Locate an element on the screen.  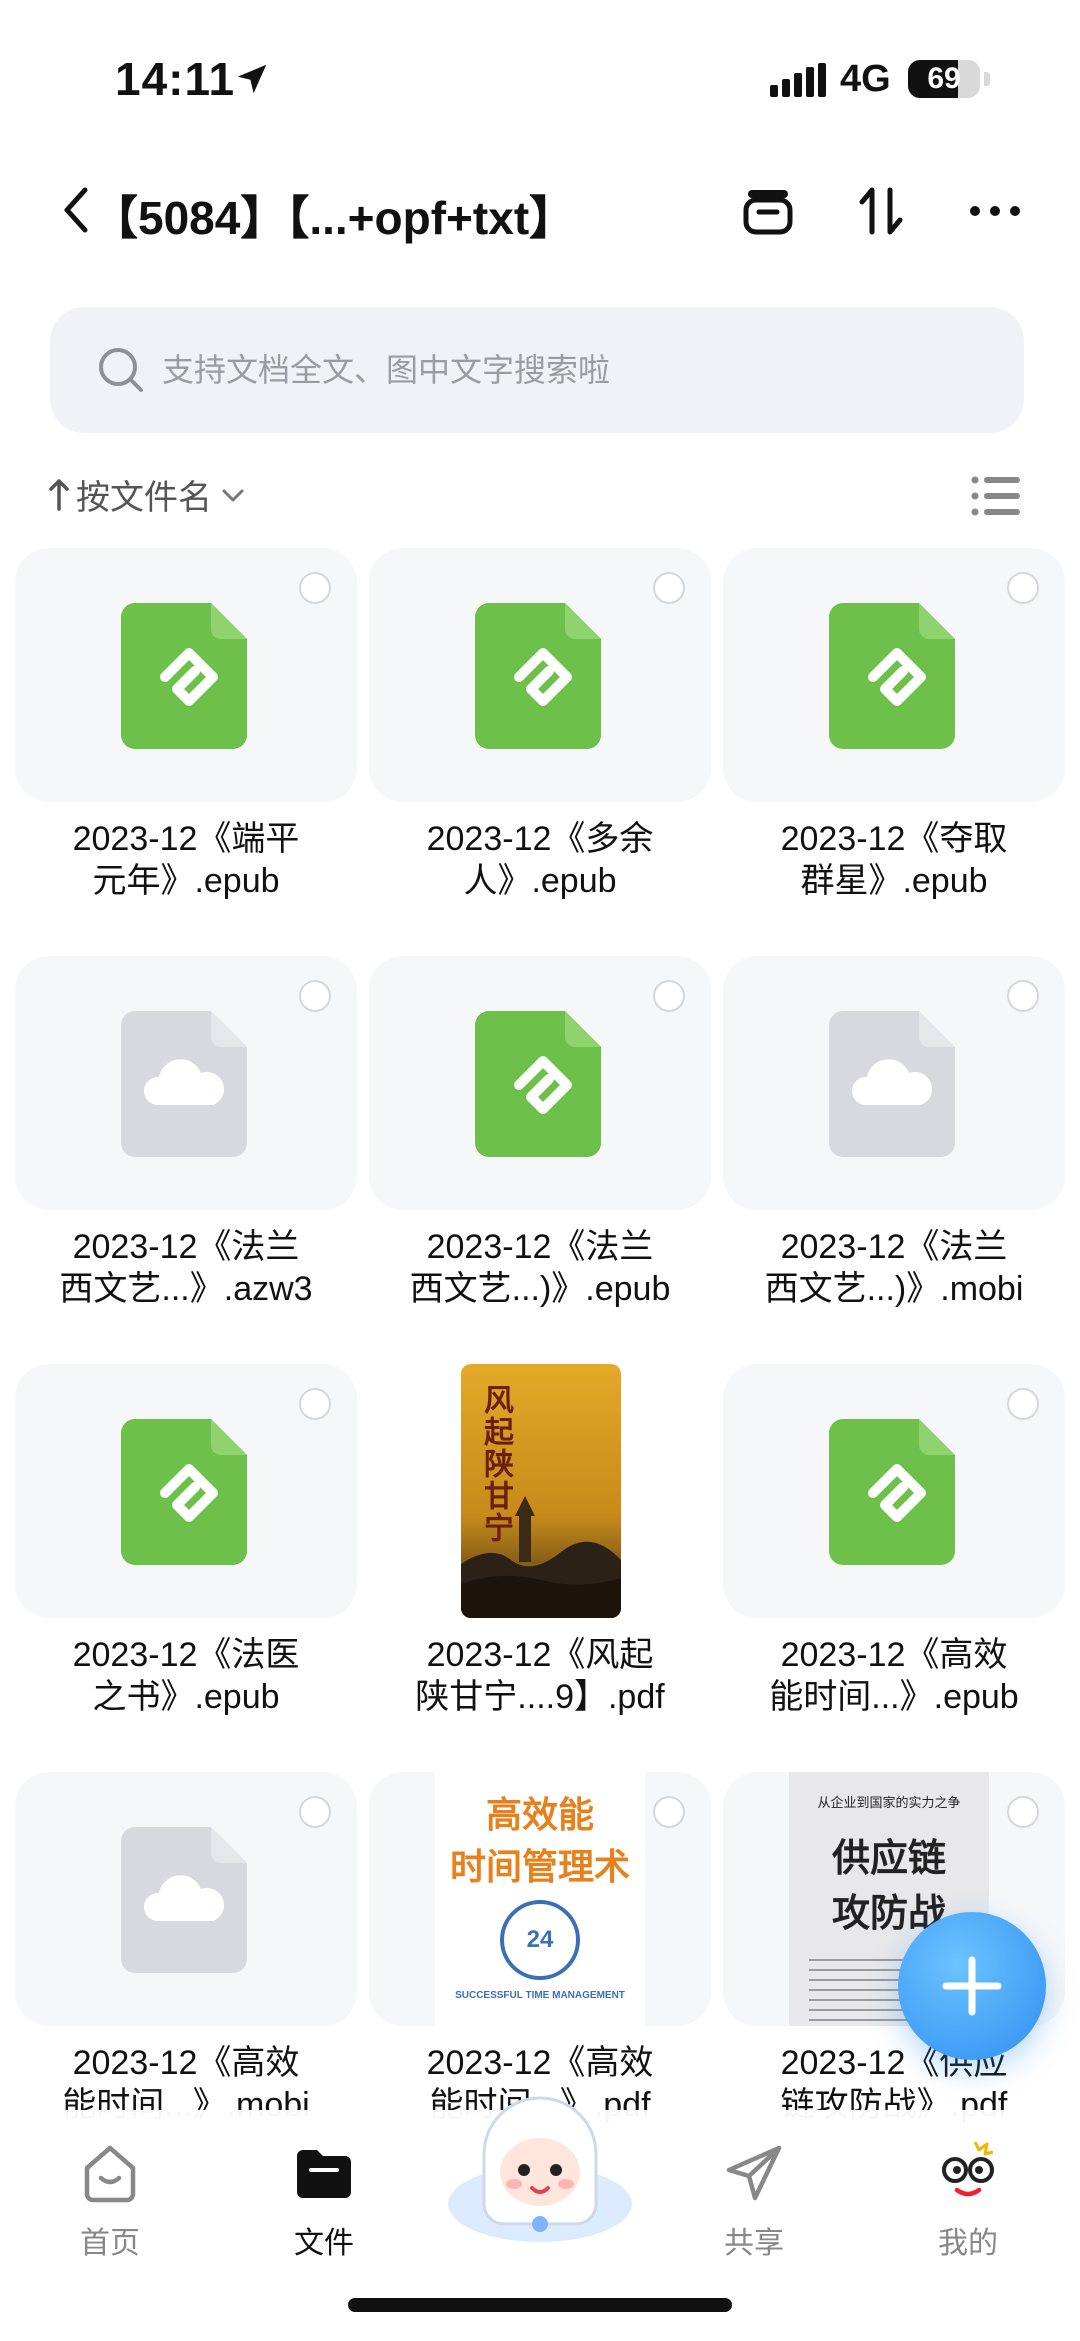
file-name: 2023-12《法兰 西文艺...》.azw3 is located at coordinates (186, 1268).